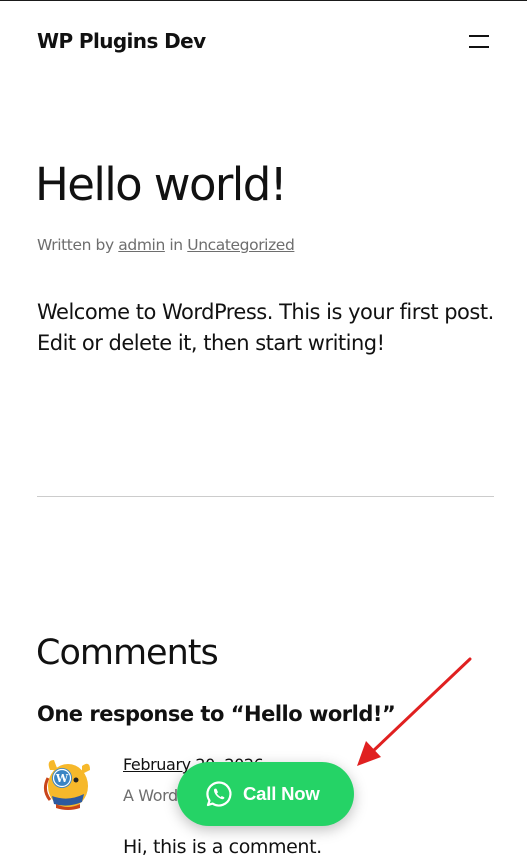 The image size is (527, 861). Describe the element at coordinates (121, 41) in the screenshot. I see `site-title: WP Plugins Dev` at that location.